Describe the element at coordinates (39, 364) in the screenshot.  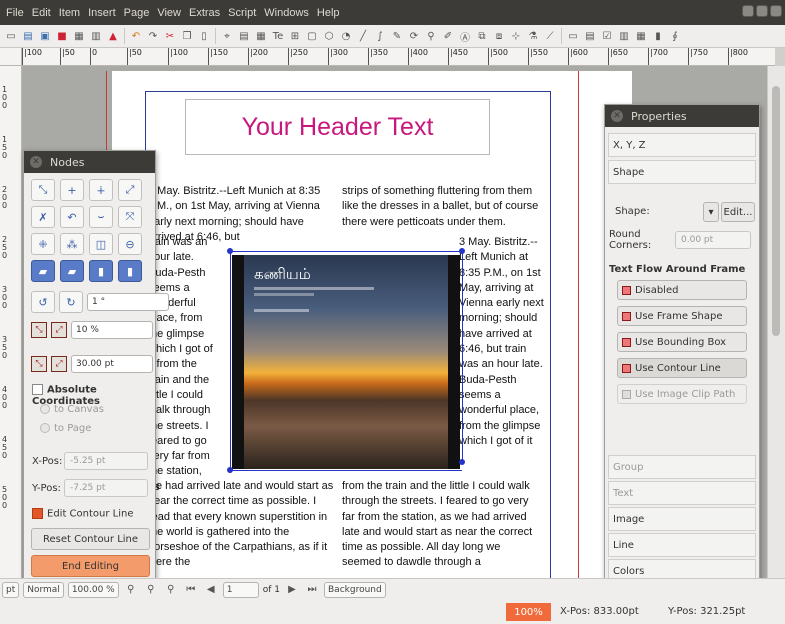
I see `enlarge-pt-icon: ⤡` at that location.